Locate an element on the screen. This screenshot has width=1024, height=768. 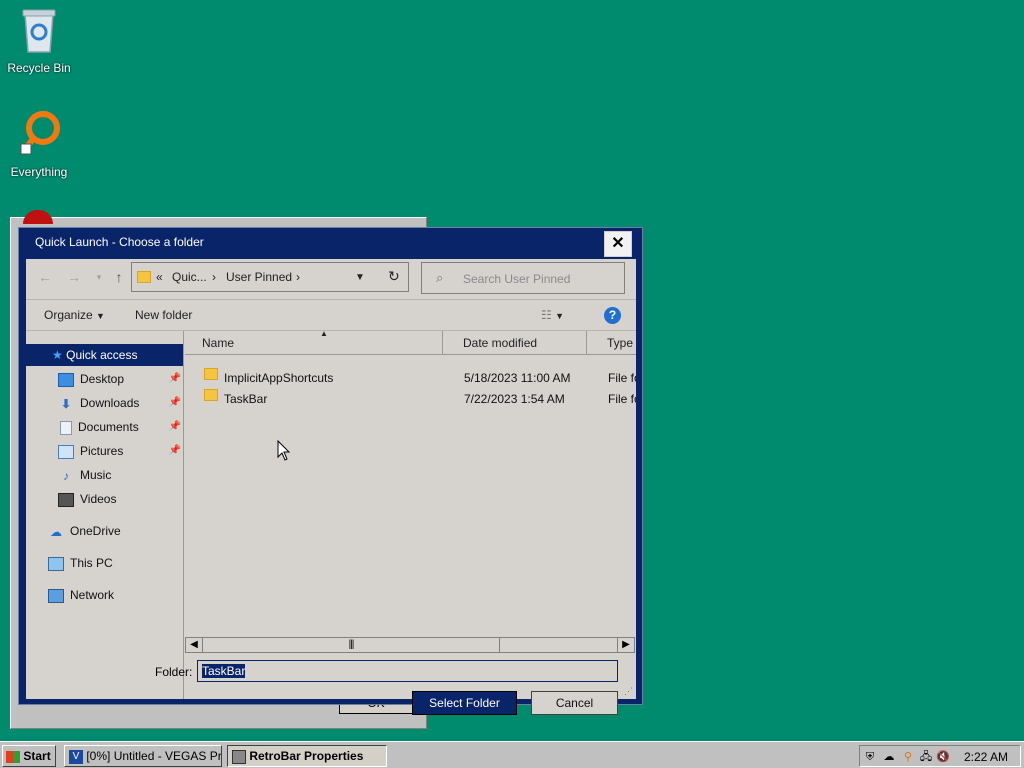
back-arrow-icon: ← is located at coordinates (45, 277).